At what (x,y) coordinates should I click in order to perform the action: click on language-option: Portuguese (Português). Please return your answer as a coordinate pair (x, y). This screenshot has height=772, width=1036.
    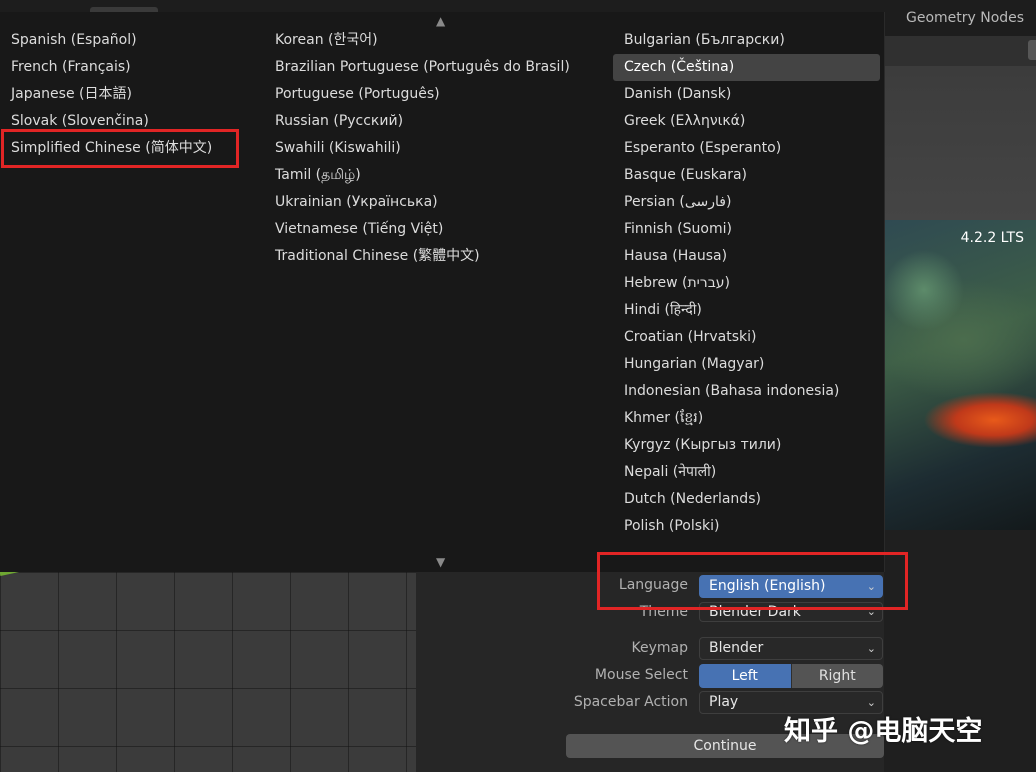
    Looking at the image, I should click on (429, 94).